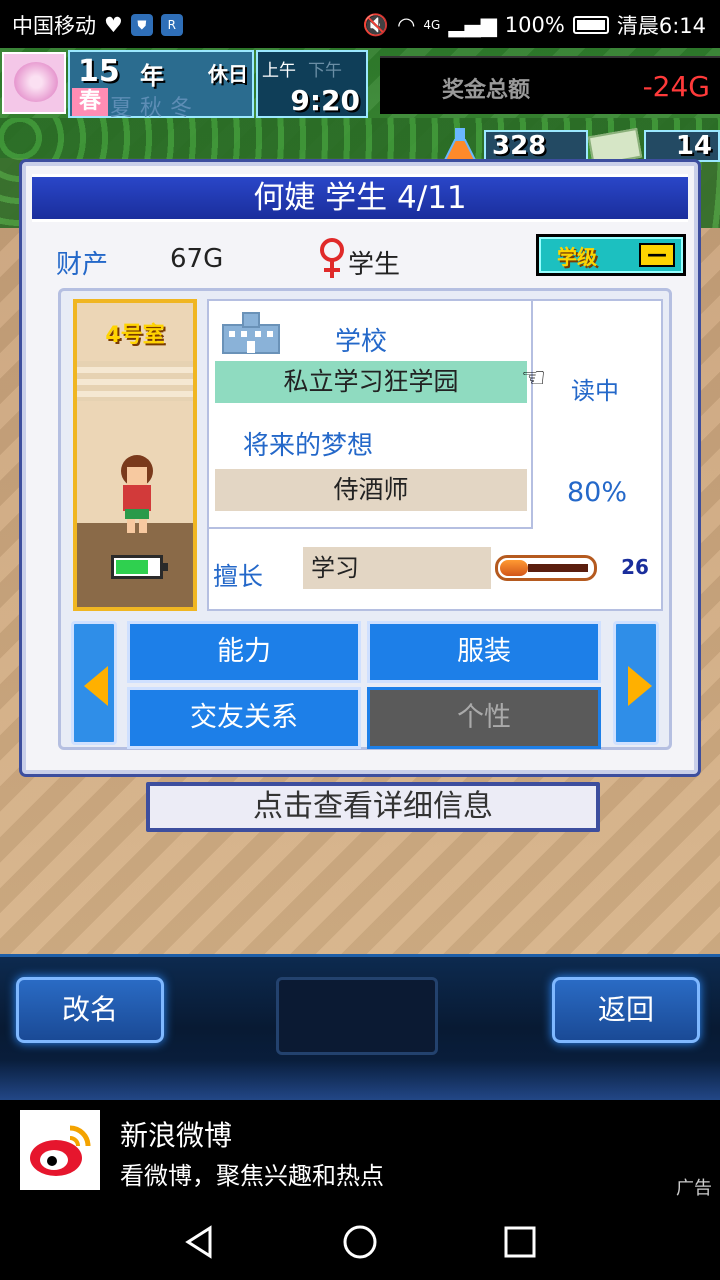  Describe the element at coordinates (536, 146) in the screenshot. I see `research-points: 328` at that location.